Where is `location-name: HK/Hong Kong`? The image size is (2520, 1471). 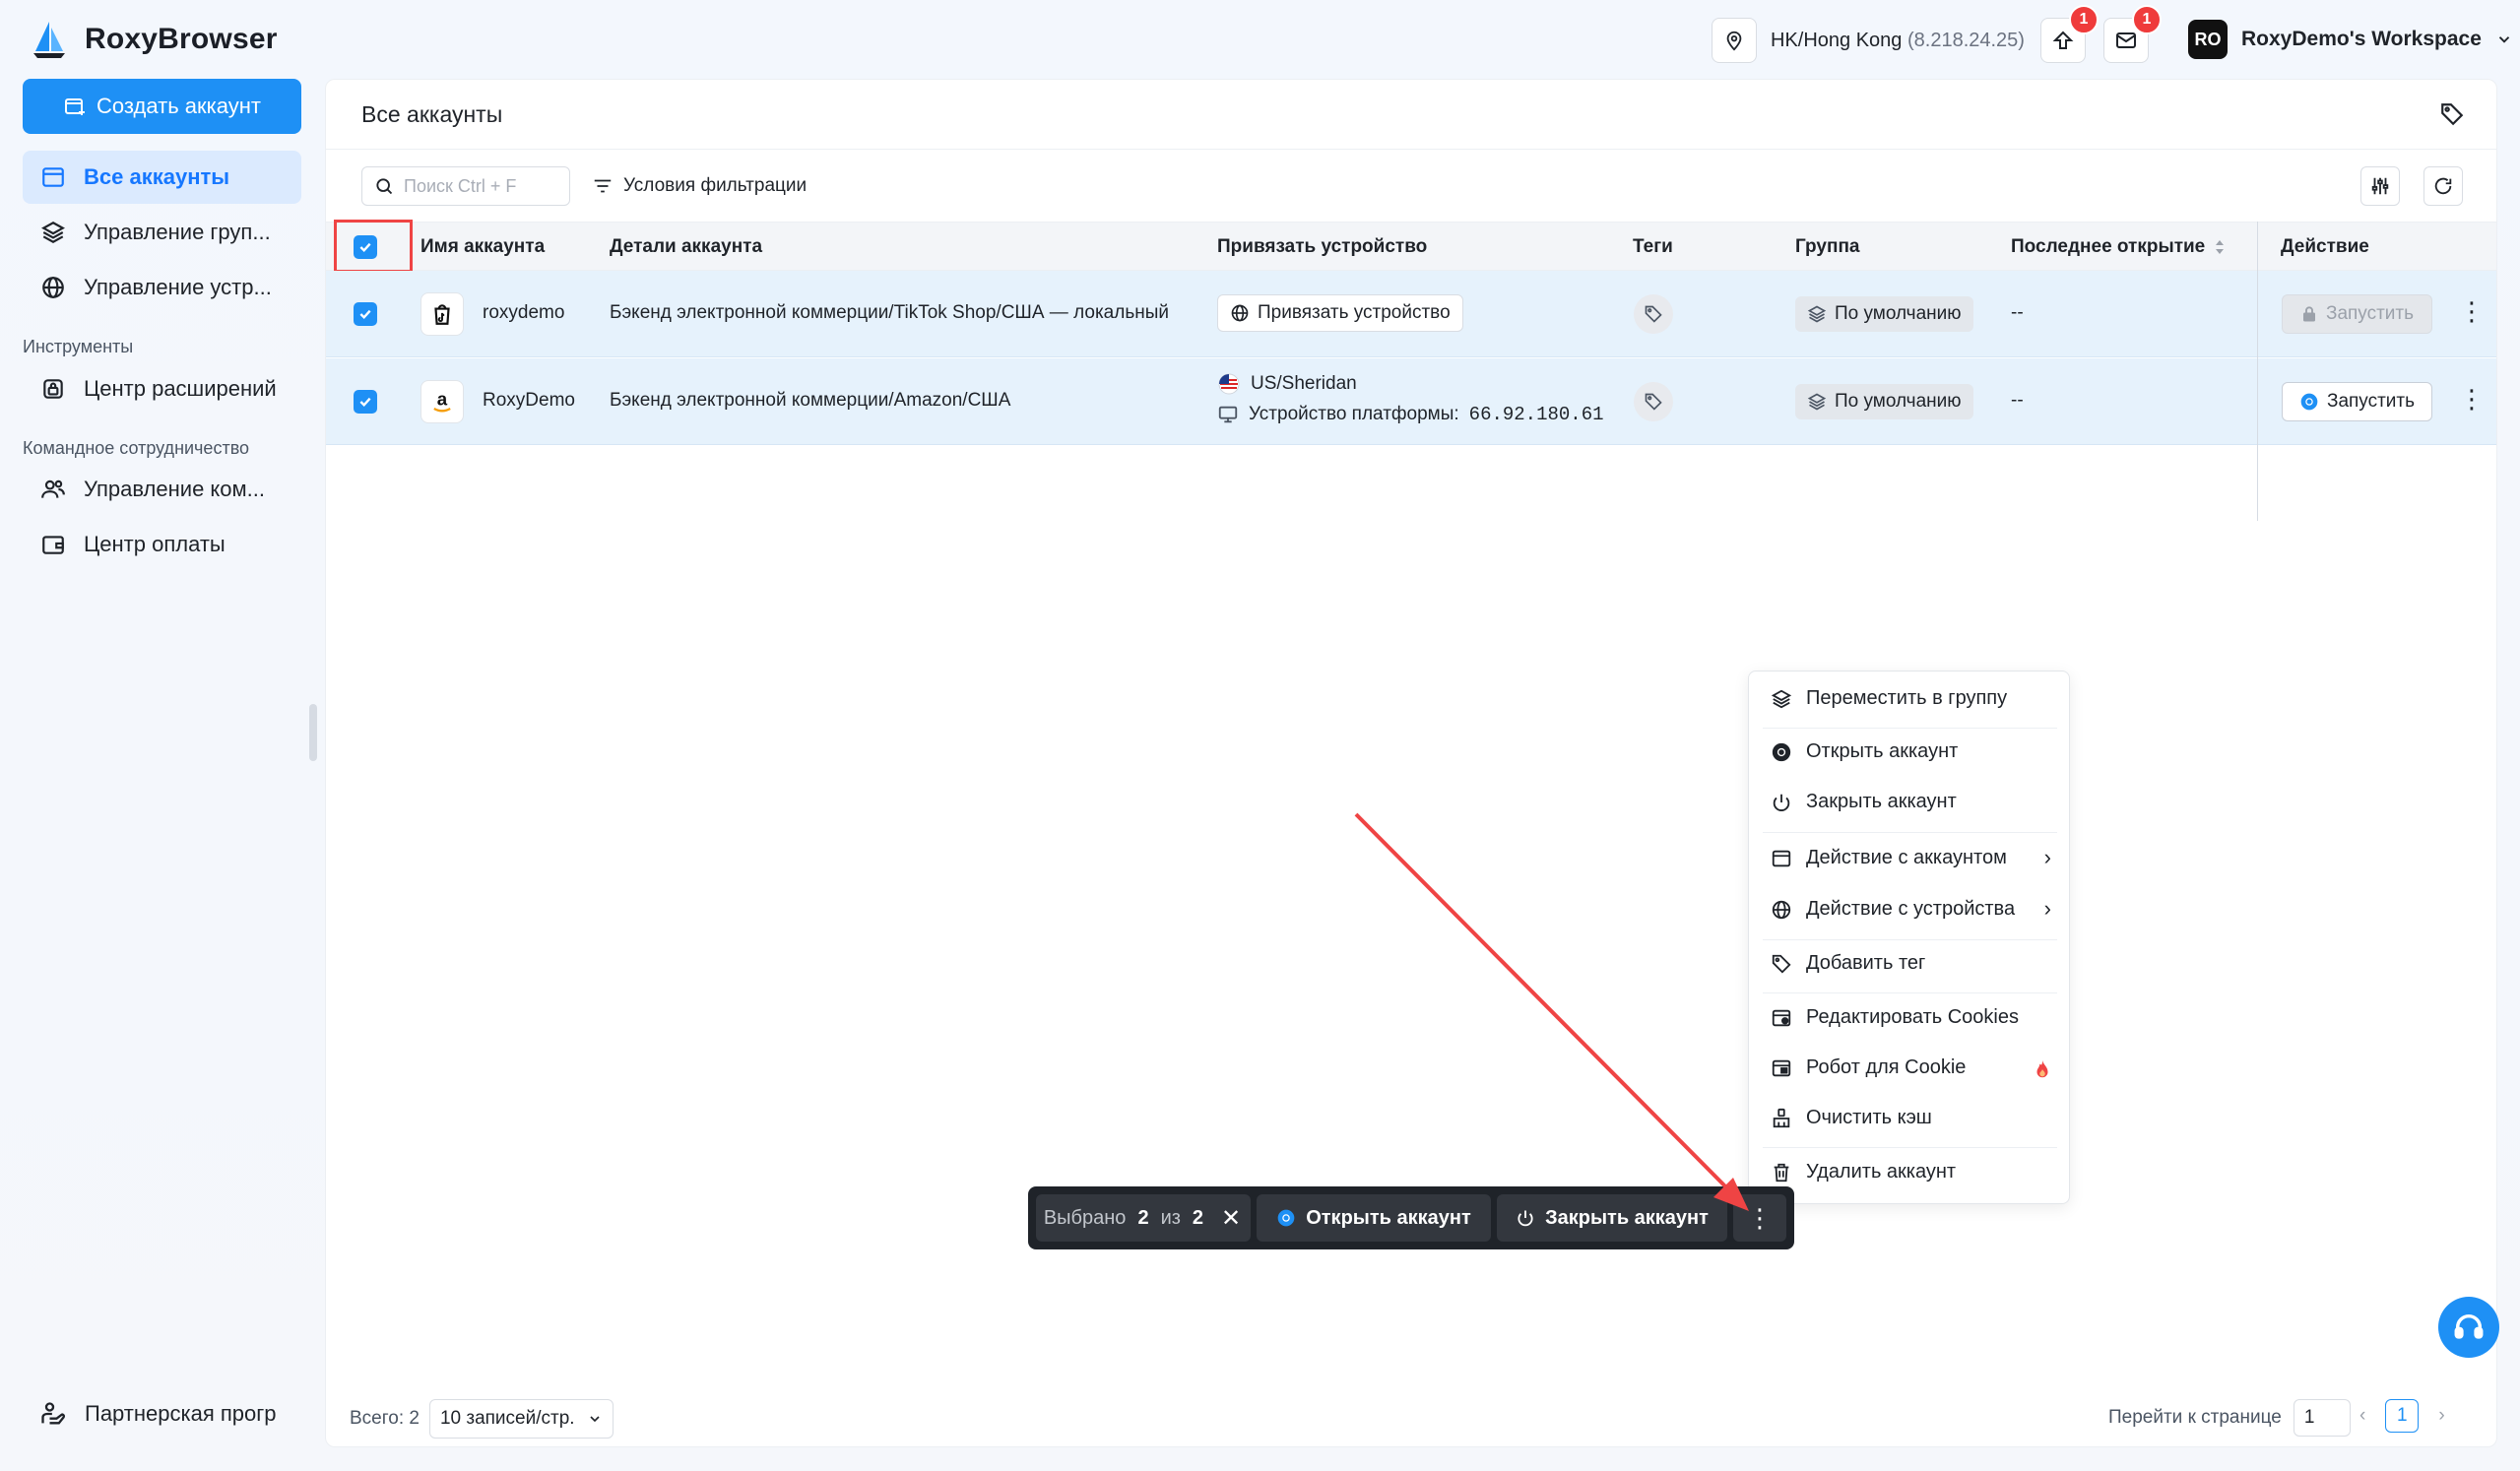
location-name: HK/Hong Kong is located at coordinates (1837, 40).